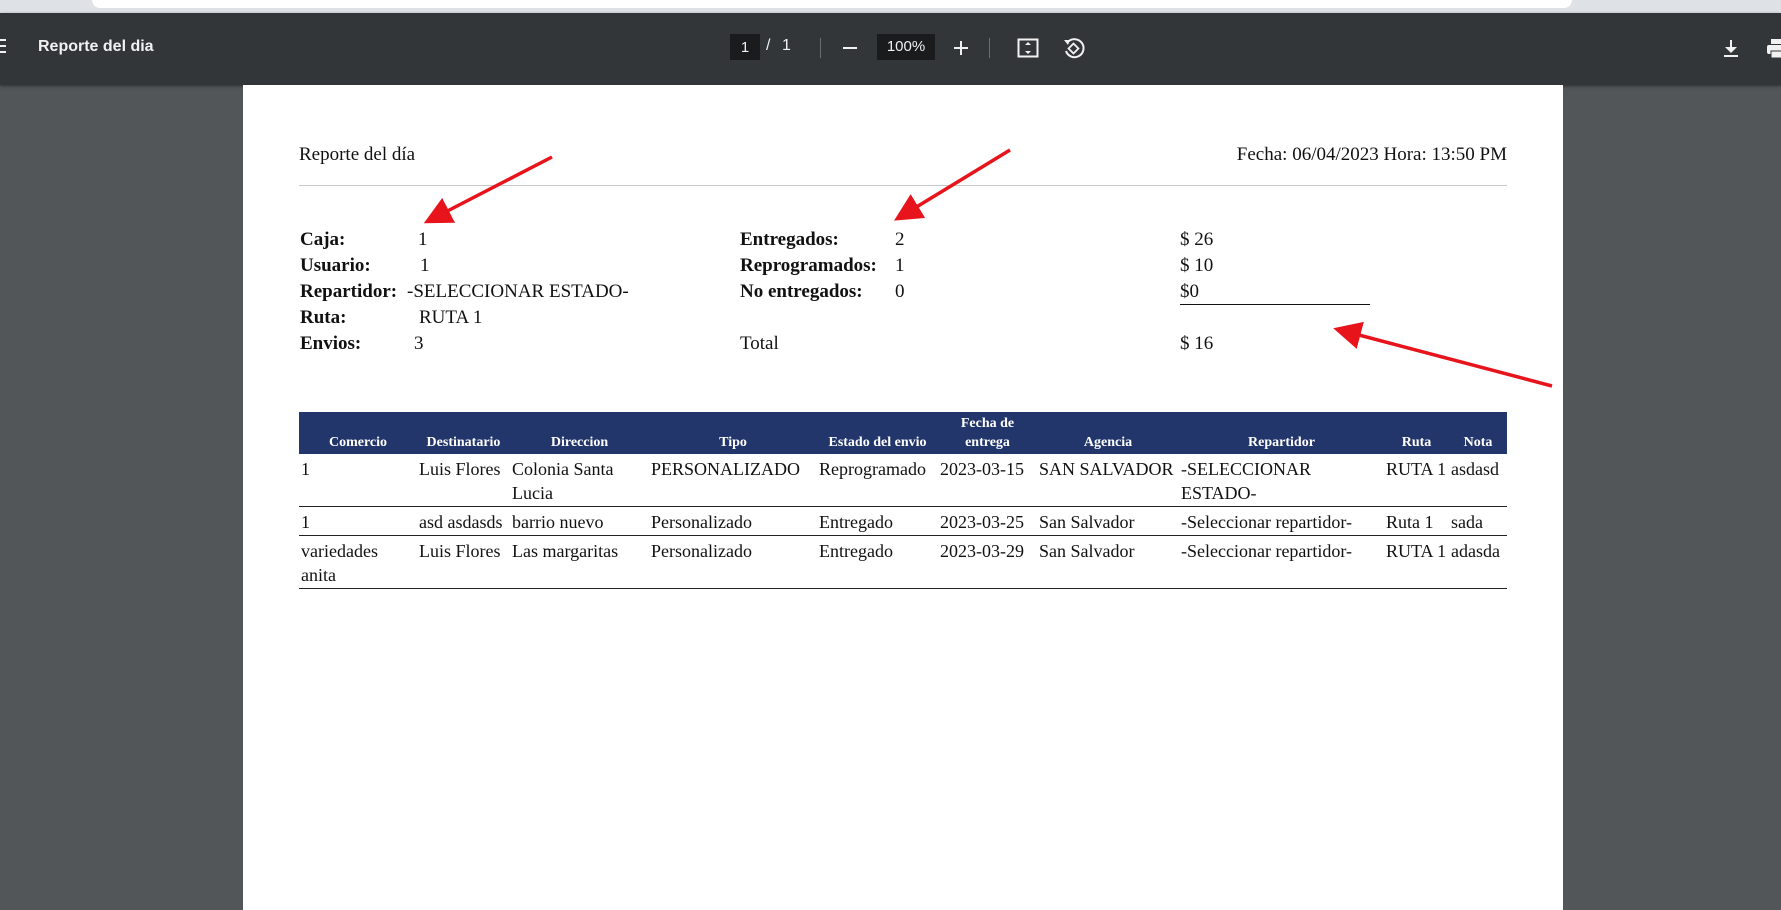 The image size is (1781, 910). Describe the element at coordinates (1197, 265) in the screenshot. I see `amount-reprogramados: $ 10` at that location.